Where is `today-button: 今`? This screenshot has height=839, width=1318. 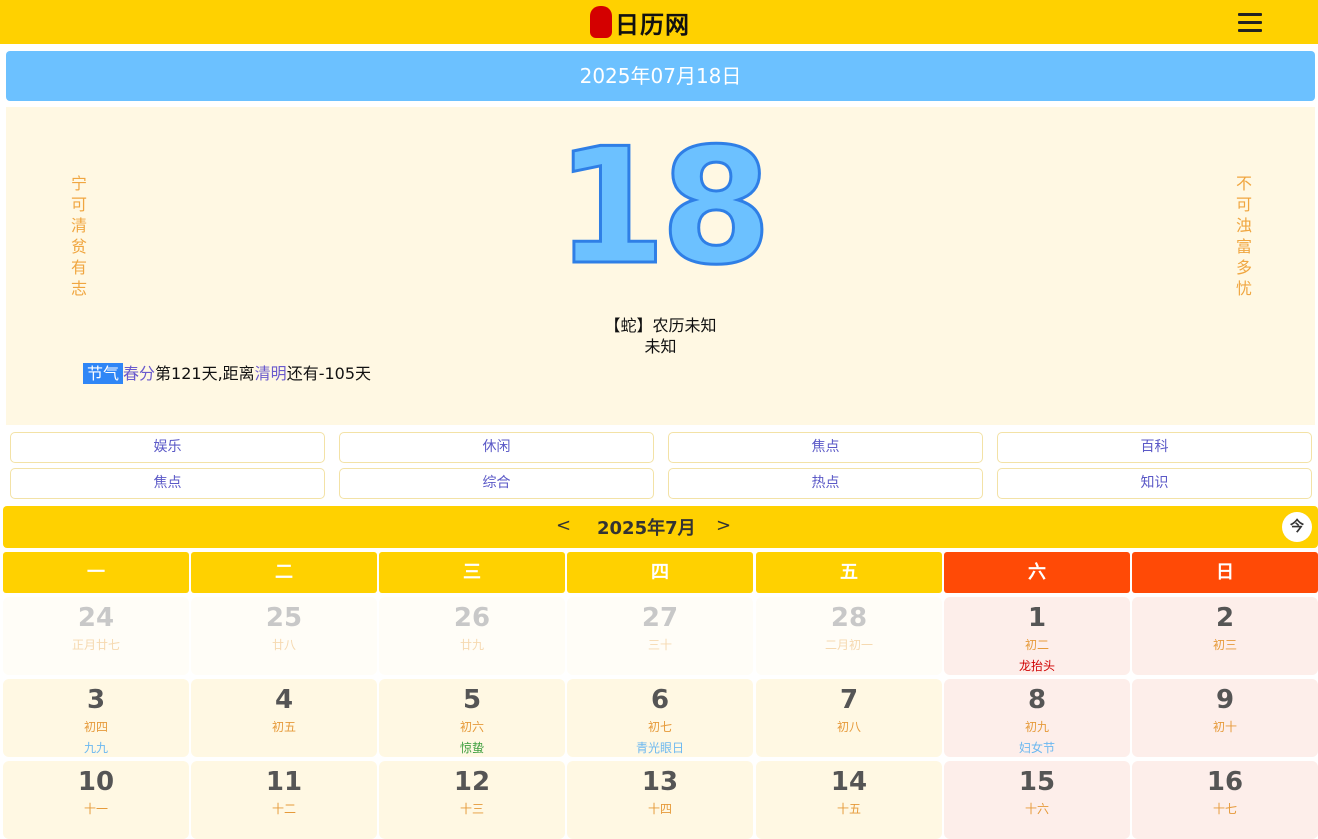 today-button: 今 is located at coordinates (1297, 527).